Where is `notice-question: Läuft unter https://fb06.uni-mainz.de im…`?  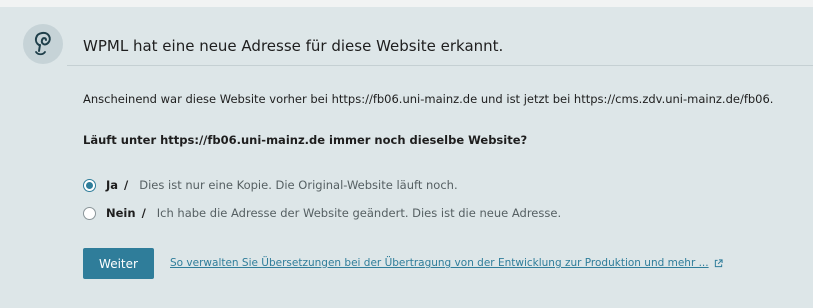 notice-question: Läuft unter https://fb06.uni-mainz.de im… is located at coordinates (305, 140).